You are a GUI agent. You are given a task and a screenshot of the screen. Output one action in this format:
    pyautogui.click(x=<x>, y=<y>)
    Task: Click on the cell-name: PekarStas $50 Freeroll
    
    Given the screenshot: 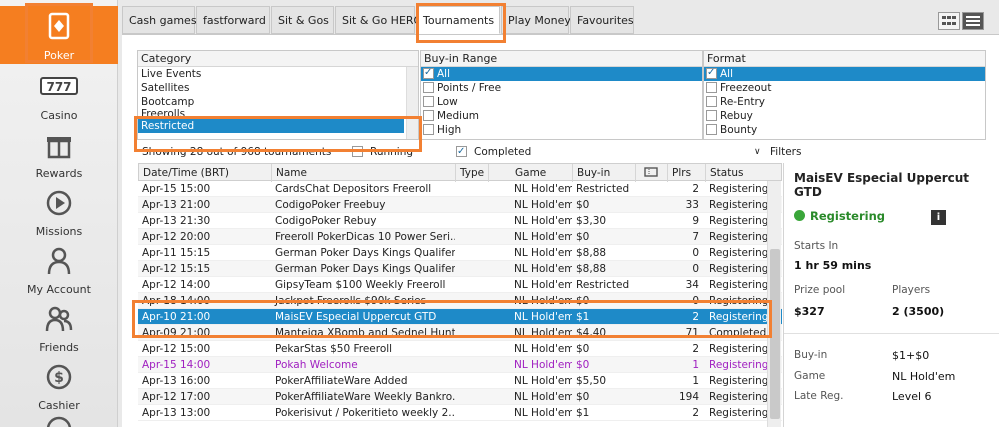 What is the action you would take?
    pyautogui.click(x=334, y=349)
    